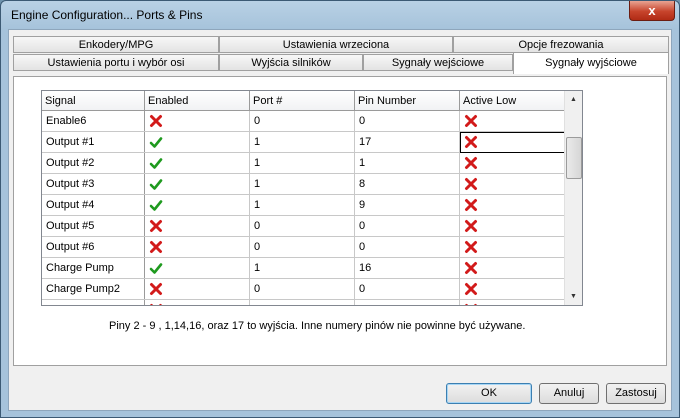 The width and height of the screenshot is (680, 418). Describe the element at coordinates (93, 101) in the screenshot. I see `column-header-signal: Signal` at that location.